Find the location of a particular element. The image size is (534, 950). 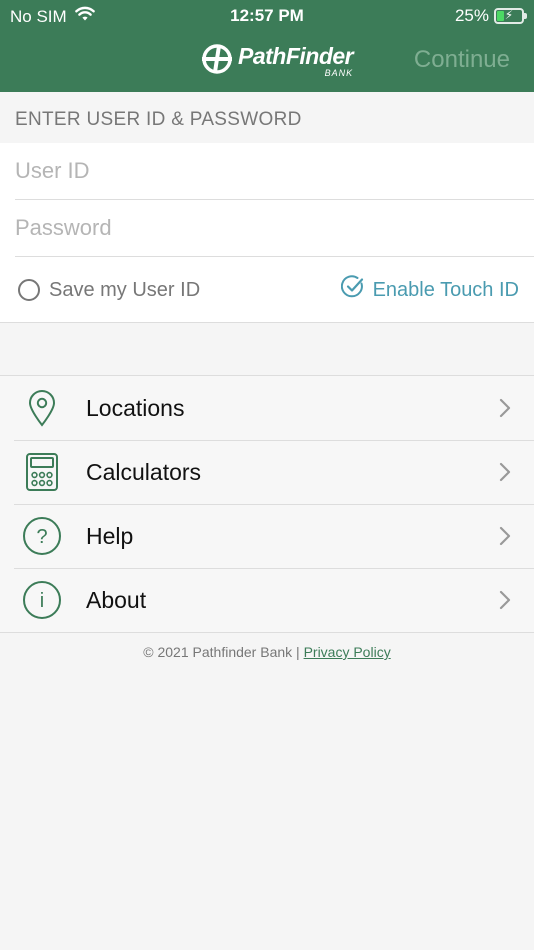

status-time: 12:57 PM is located at coordinates (267, 15).